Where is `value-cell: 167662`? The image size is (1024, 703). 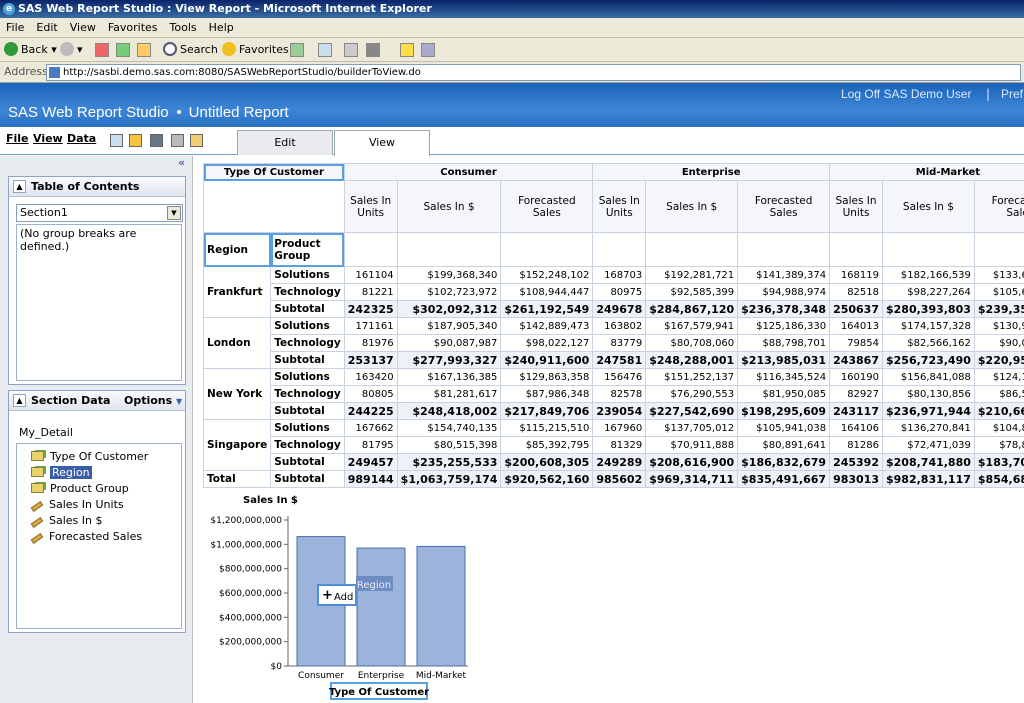 value-cell: 167662 is located at coordinates (370, 428).